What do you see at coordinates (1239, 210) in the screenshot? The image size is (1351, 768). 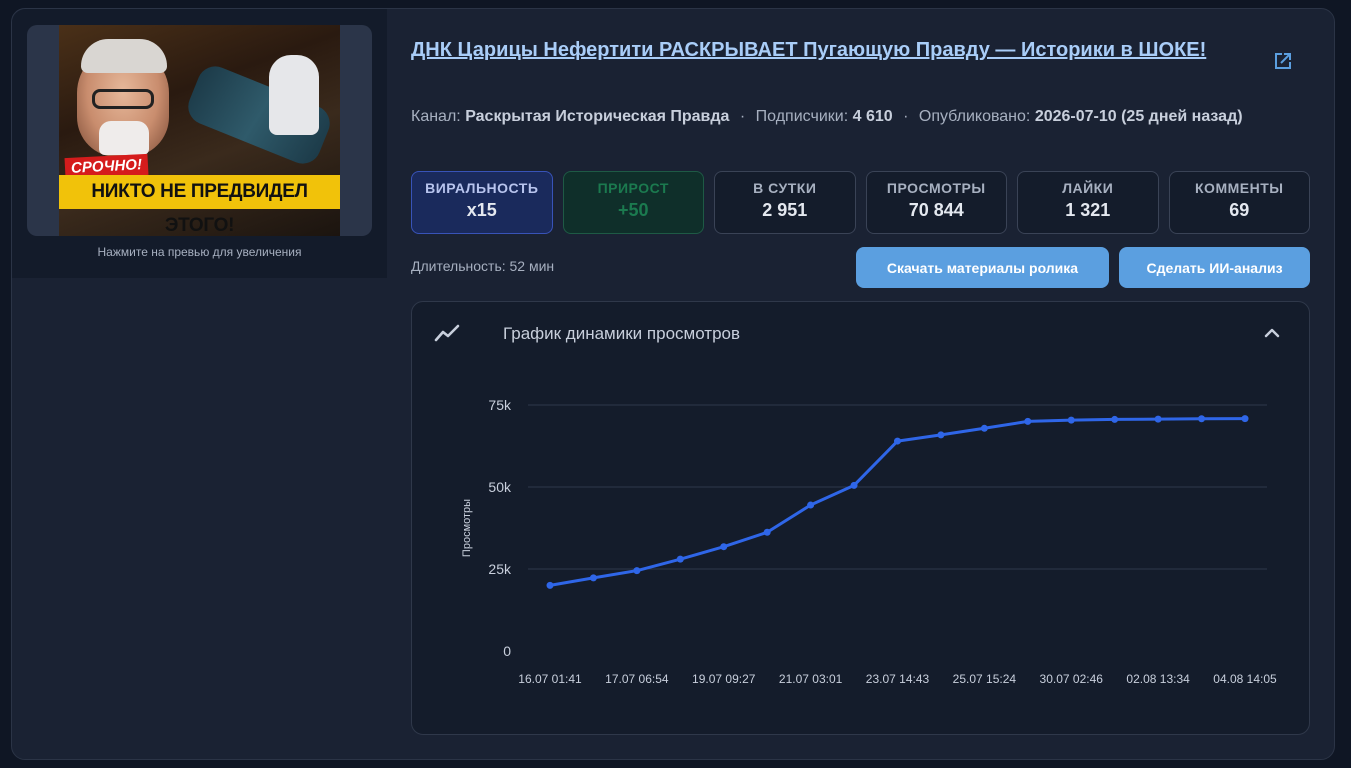 I see `stat-value: 69` at bounding box center [1239, 210].